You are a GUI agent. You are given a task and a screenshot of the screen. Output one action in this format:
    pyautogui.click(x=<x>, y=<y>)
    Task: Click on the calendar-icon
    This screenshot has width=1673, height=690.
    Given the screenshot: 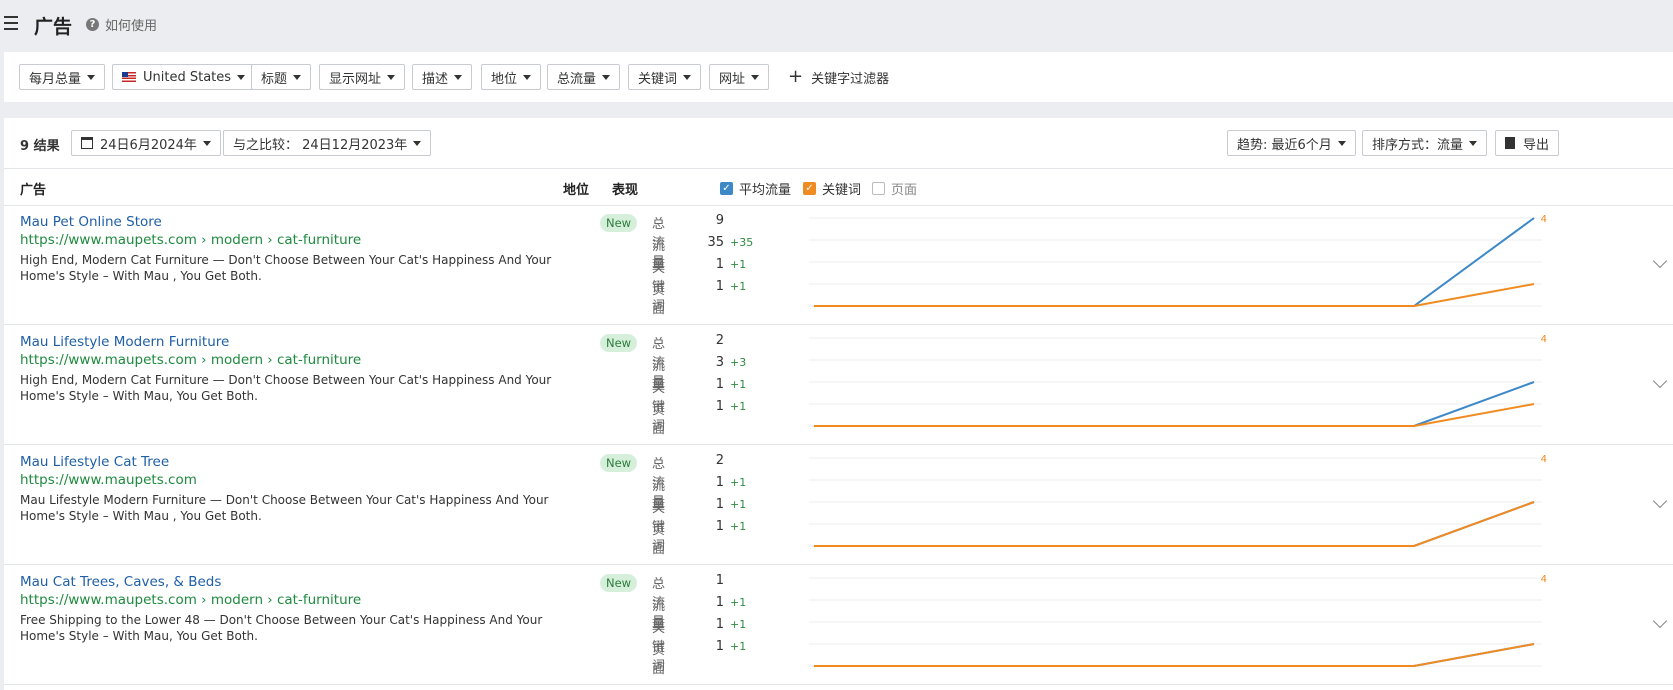 What is the action you would take?
    pyautogui.click(x=87, y=143)
    